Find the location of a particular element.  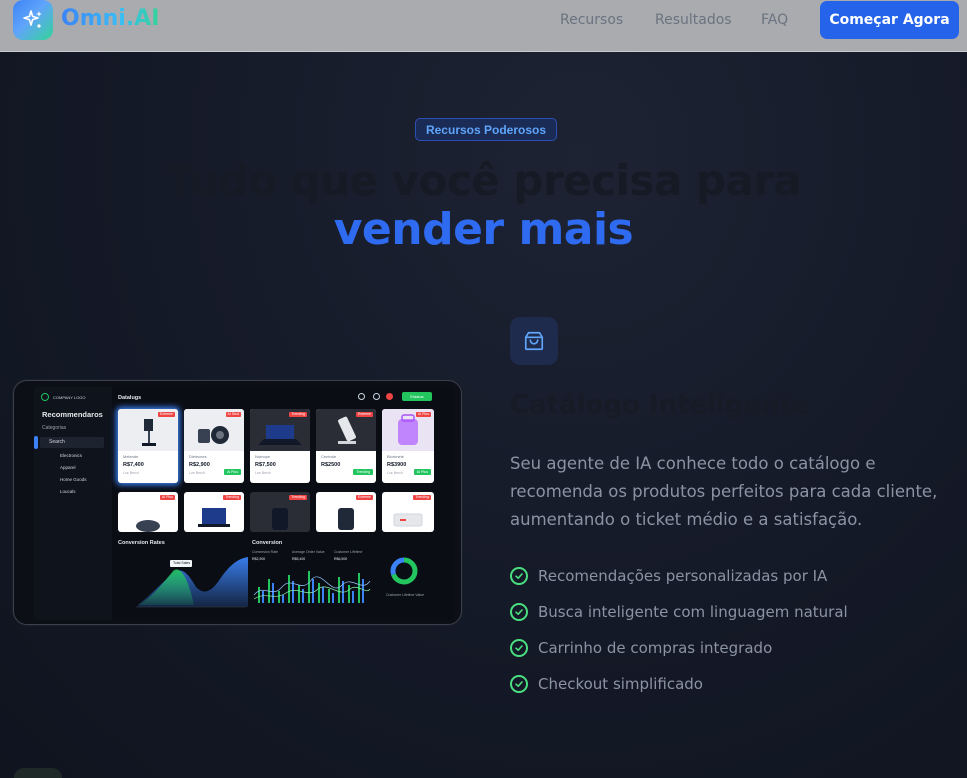

donut-chart-graphic is located at coordinates (404, 571).